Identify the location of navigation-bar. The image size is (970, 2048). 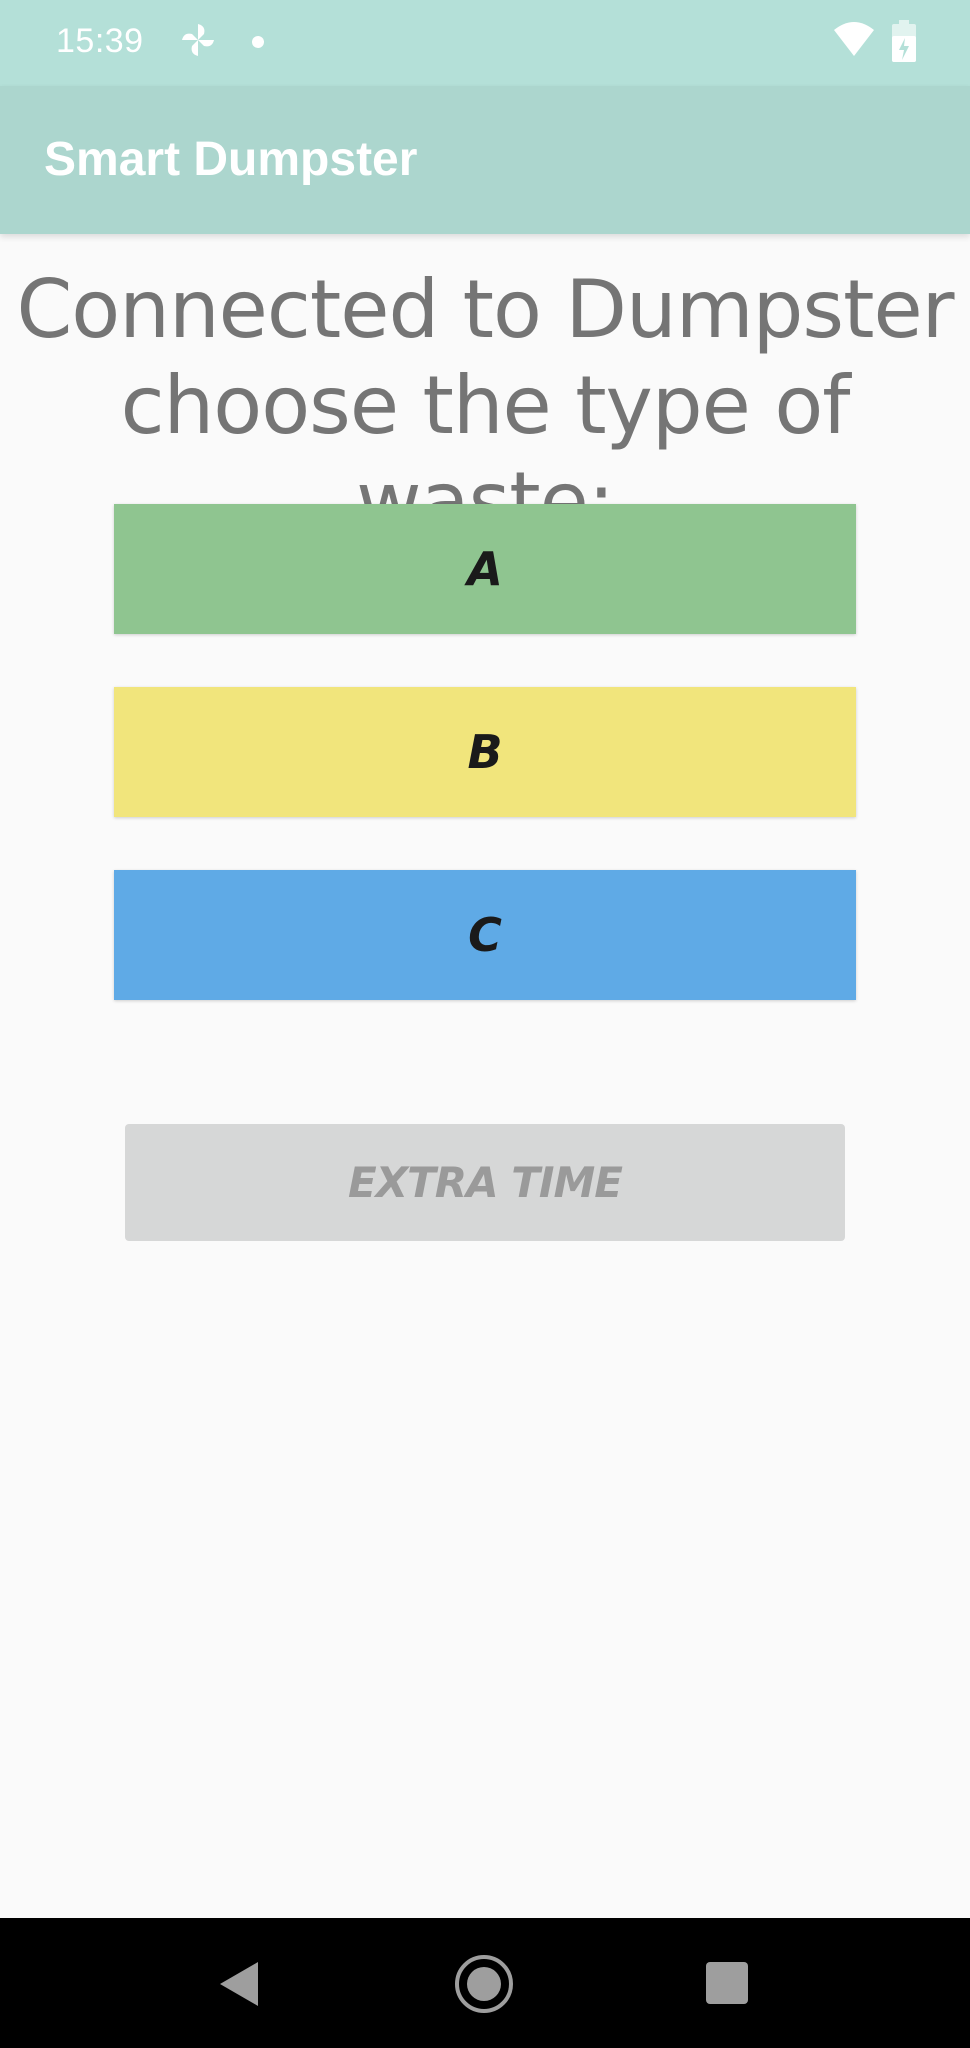
(485, 1983).